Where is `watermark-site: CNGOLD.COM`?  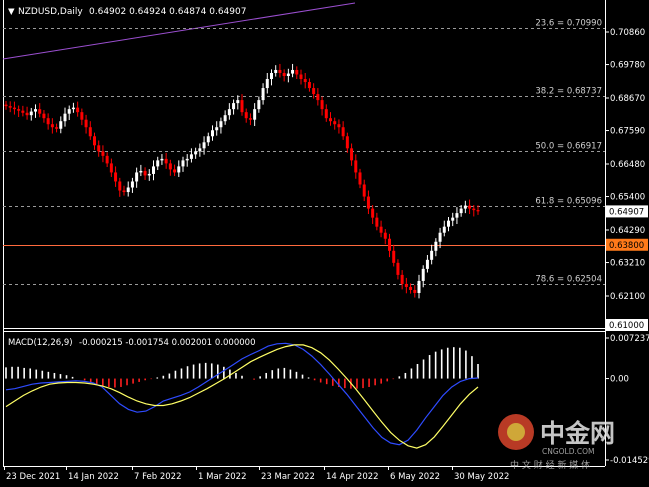 watermark-site: CNGOLD.COM is located at coordinates (568, 451).